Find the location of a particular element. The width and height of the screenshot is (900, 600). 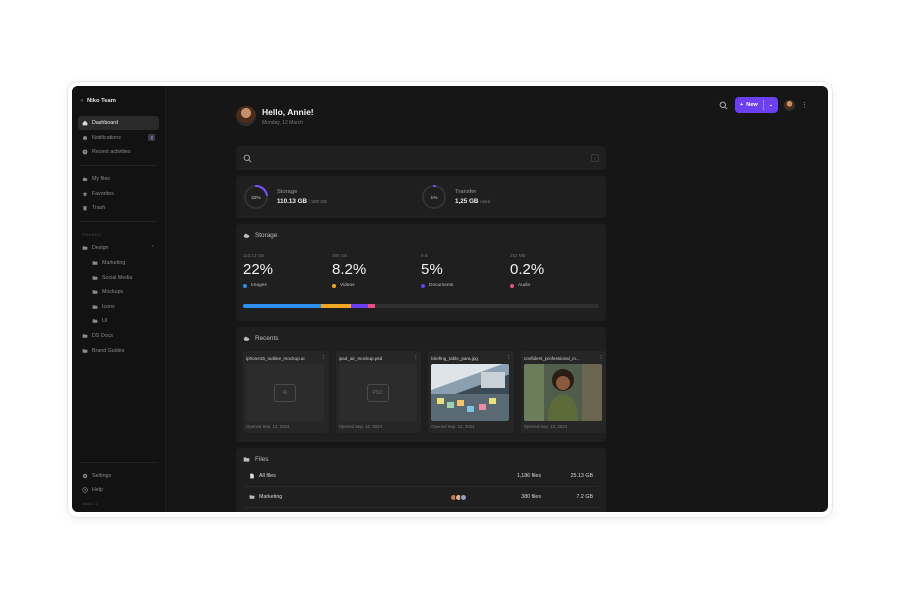

sidebar-item-ui: UI is located at coordinates (118, 321).